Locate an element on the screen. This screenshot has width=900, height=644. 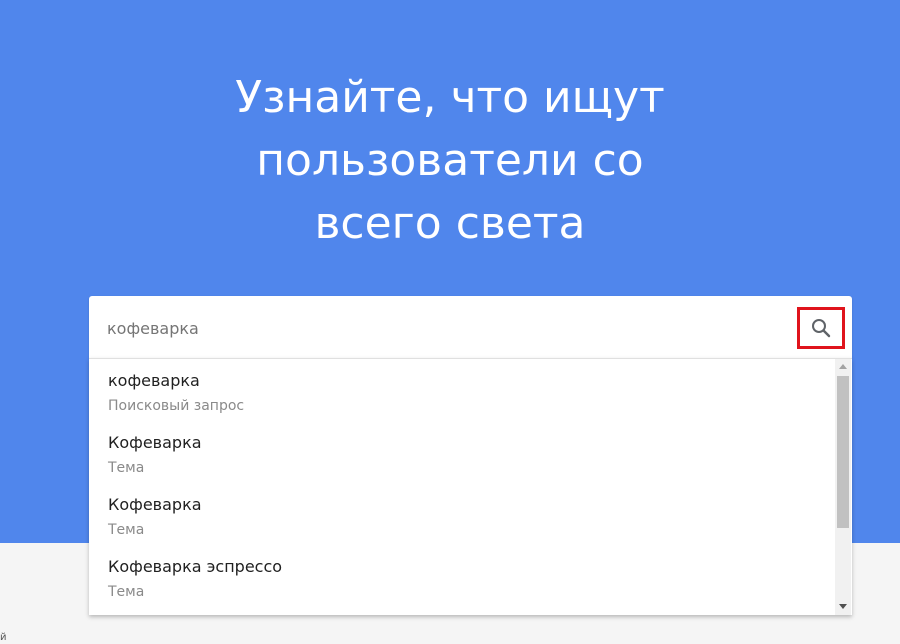
dropdown-scrollbar is located at coordinates (843, 487).